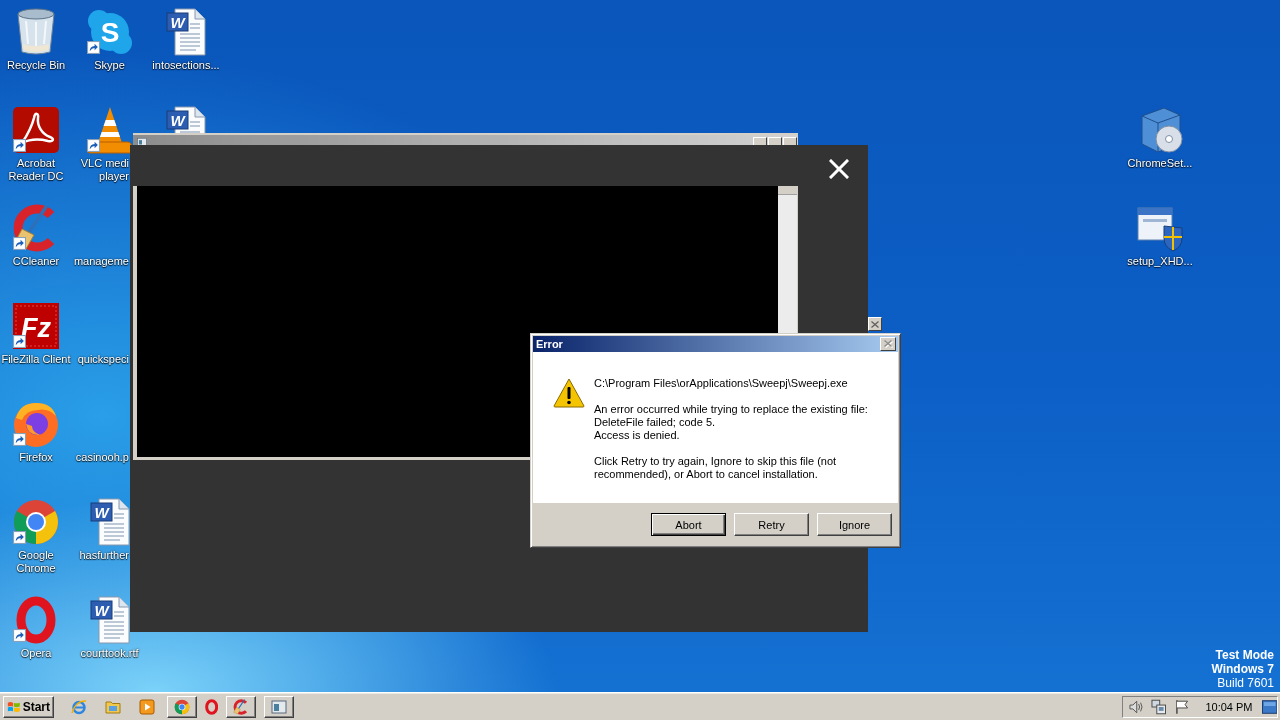  Describe the element at coordinates (1269, 706) in the screenshot. I see `show-desktop-icon` at that location.